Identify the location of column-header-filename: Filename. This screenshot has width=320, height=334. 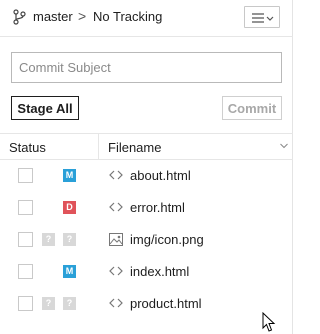
(134, 147).